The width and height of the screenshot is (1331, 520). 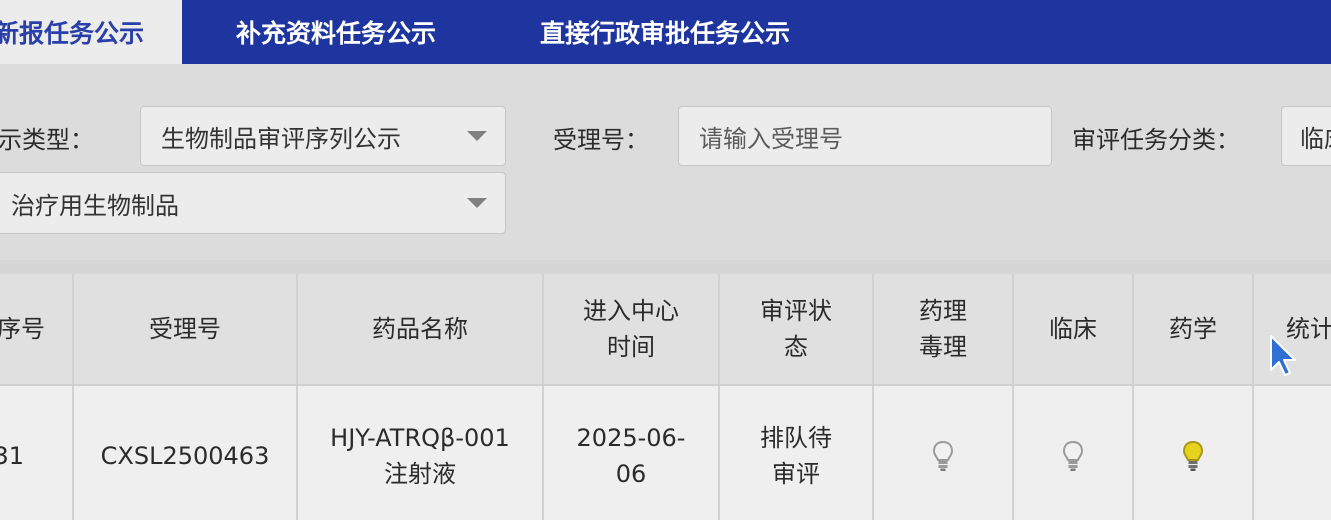 I want to click on tab-supplement-label: 补充资料任务公示, so click(x=336, y=33).